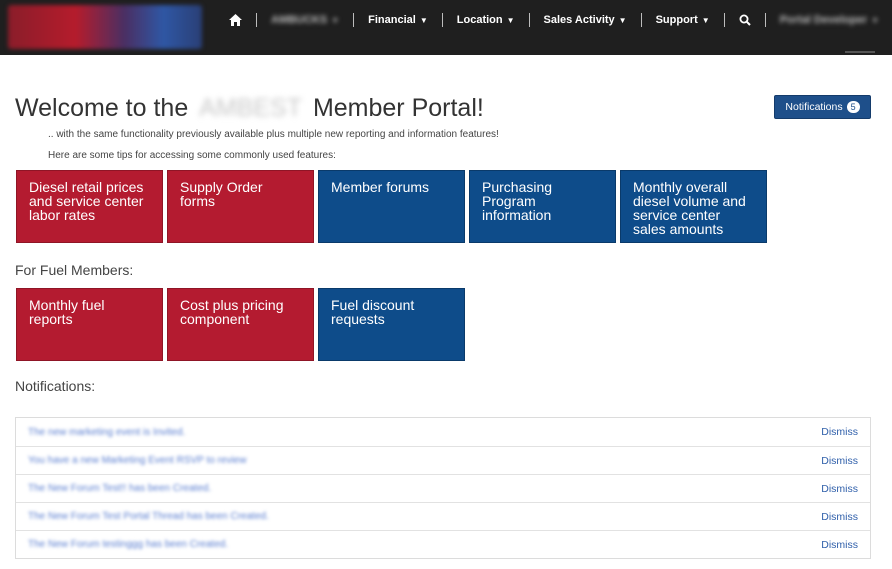 The width and height of the screenshot is (892, 569). Describe the element at coordinates (745, 20) in the screenshot. I see `search-icon` at that location.